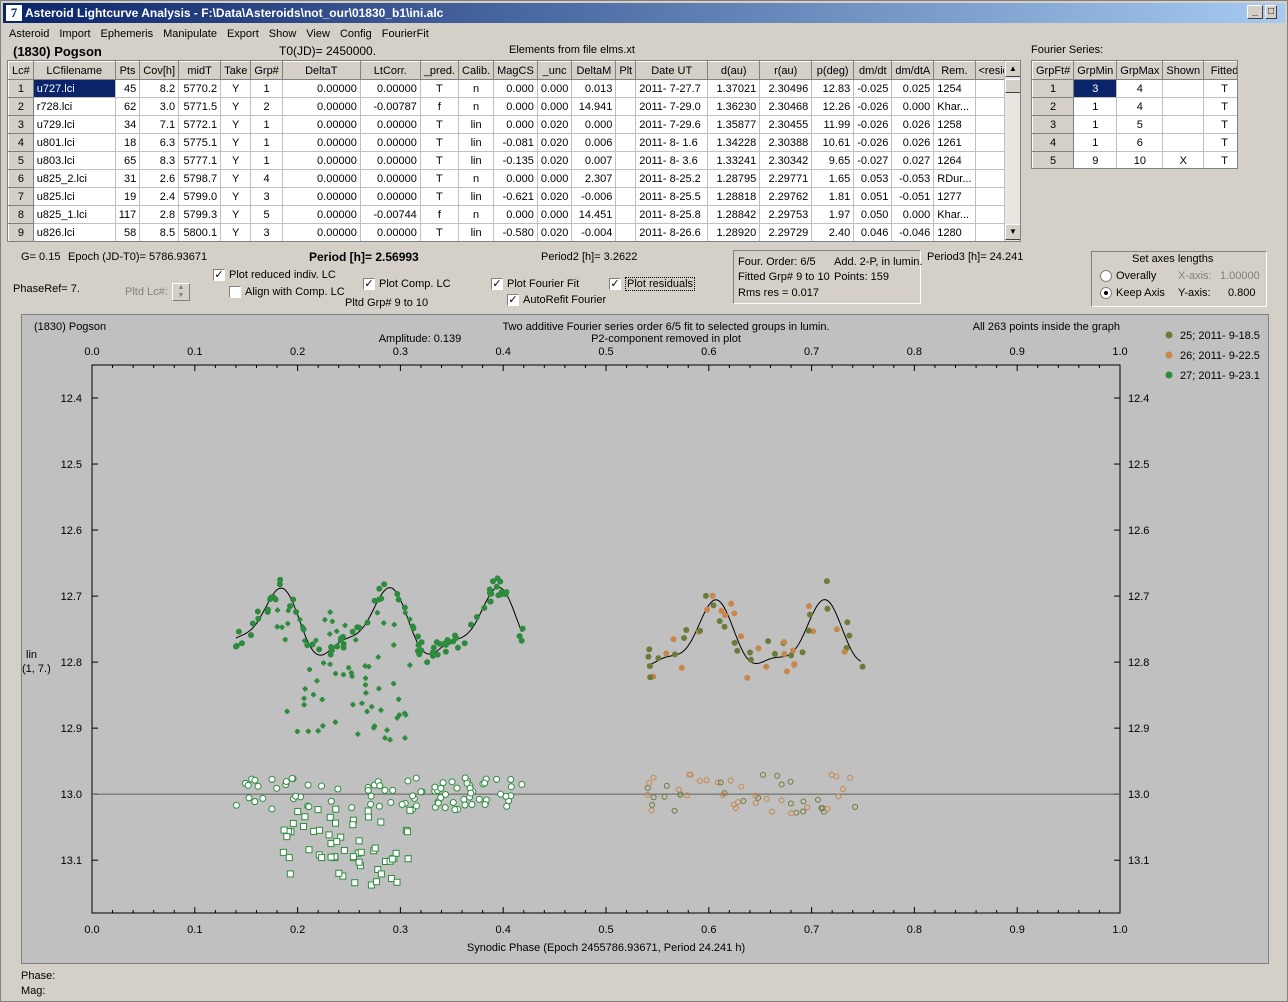 This screenshot has height=1002, width=1288. What do you see at coordinates (21, 70) in the screenshot?
I see `lc-col-header: Lc#` at bounding box center [21, 70].